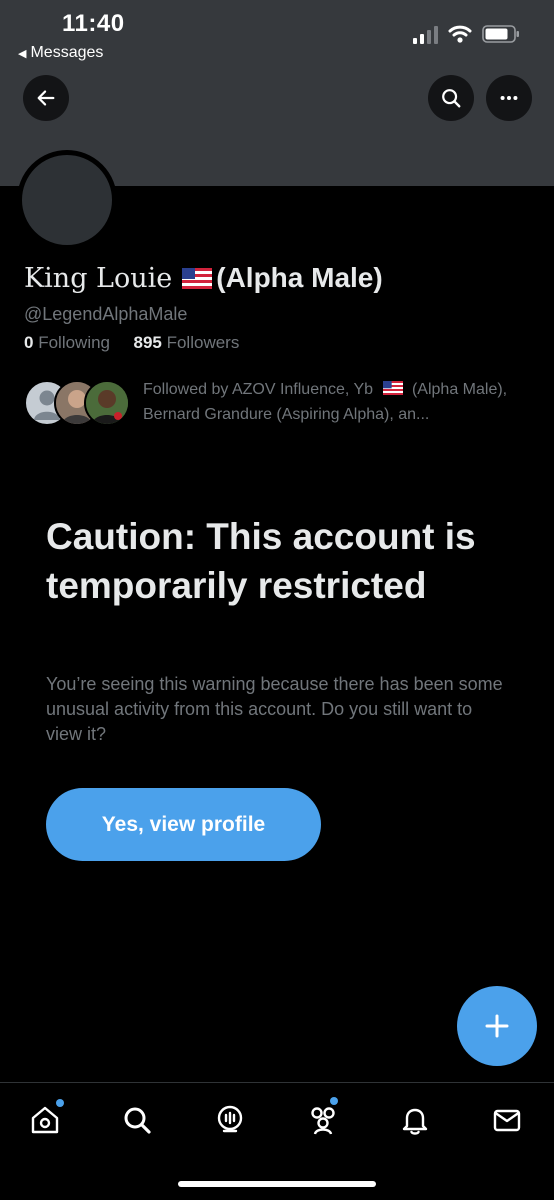 The width and height of the screenshot is (554, 1200). Describe the element at coordinates (131, 343) in the screenshot. I see `follow-stats: 0 Following 895 Followers` at that location.